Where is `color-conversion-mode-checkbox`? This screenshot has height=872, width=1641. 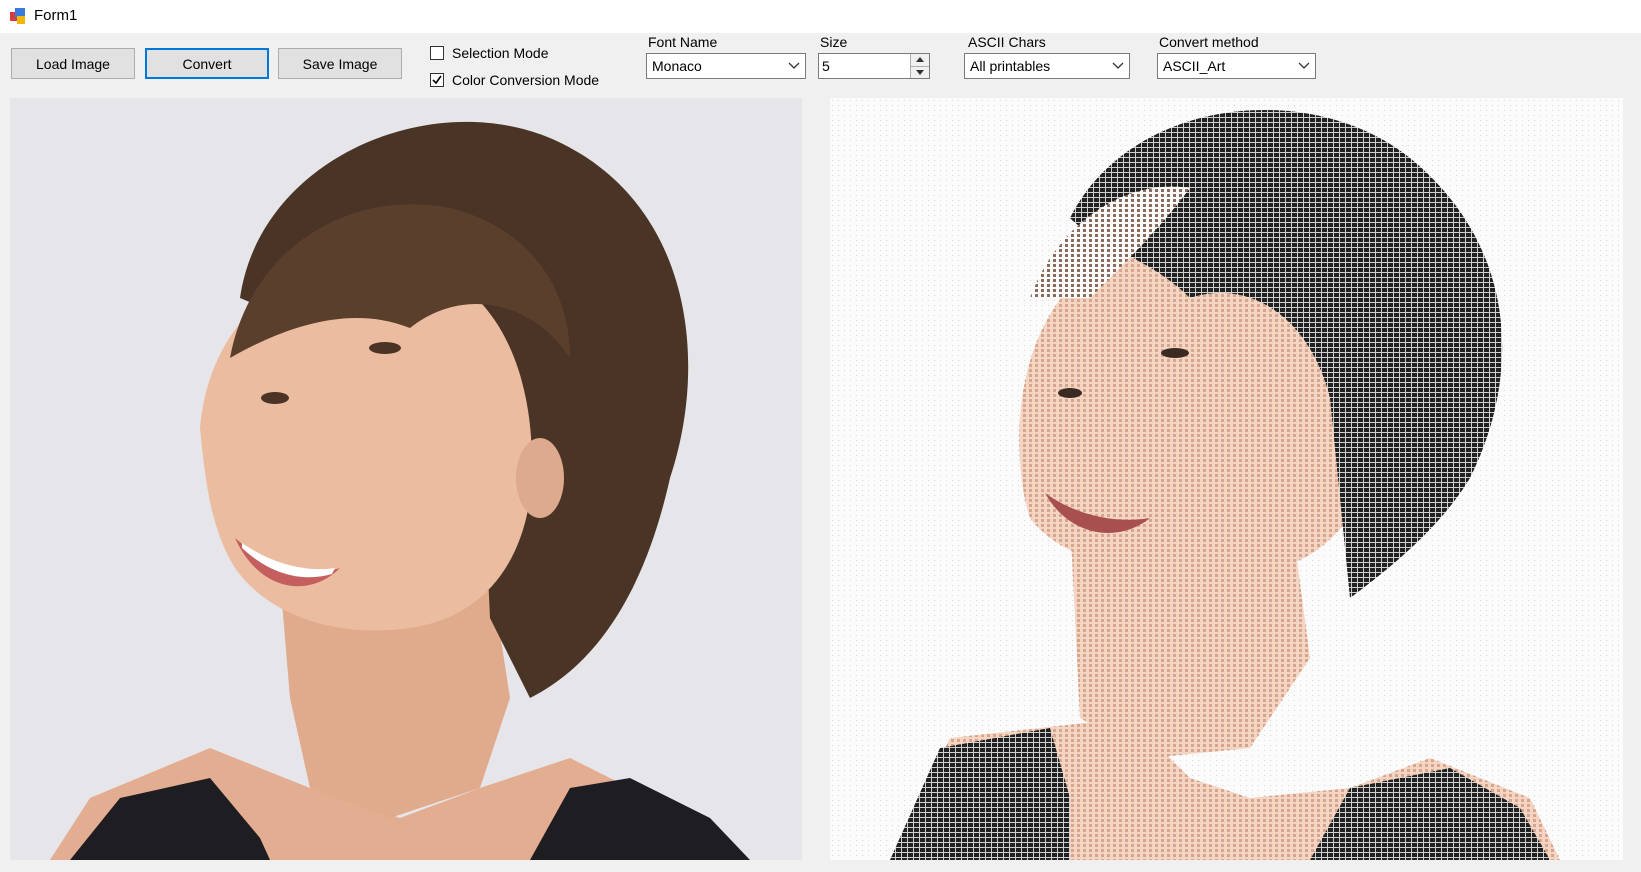
color-conversion-mode-checkbox is located at coordinates (437, 80).